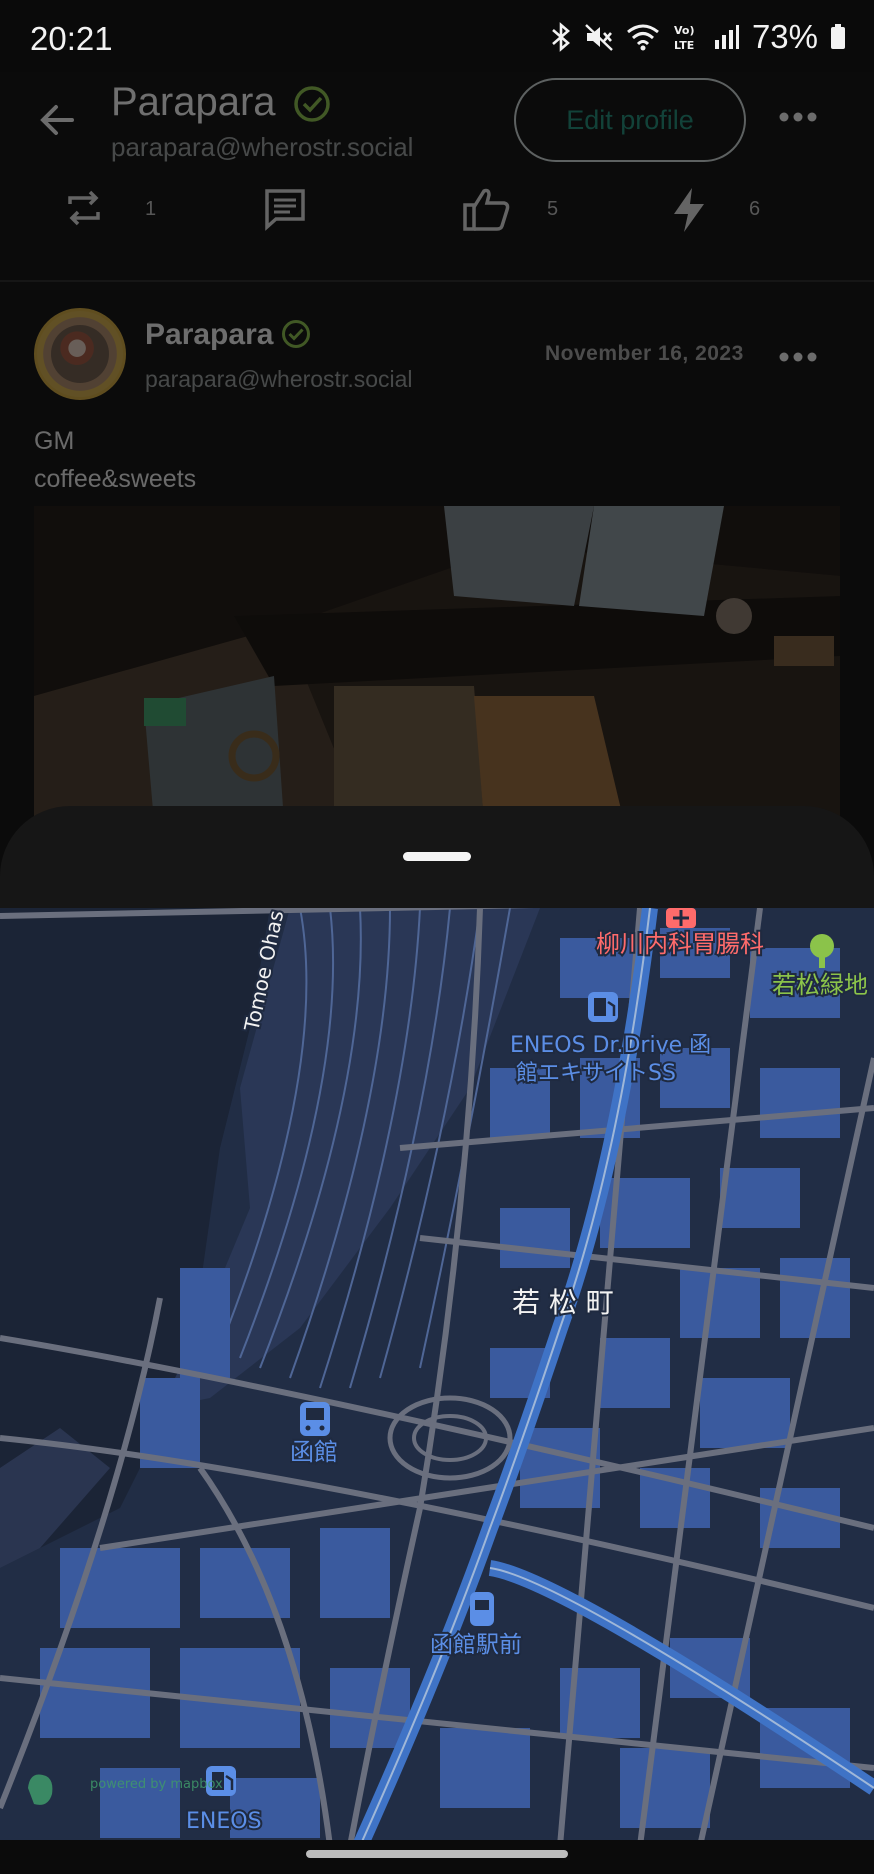 The image size is (874, 1874). I want to click on zap-stat, so click(689, 210).